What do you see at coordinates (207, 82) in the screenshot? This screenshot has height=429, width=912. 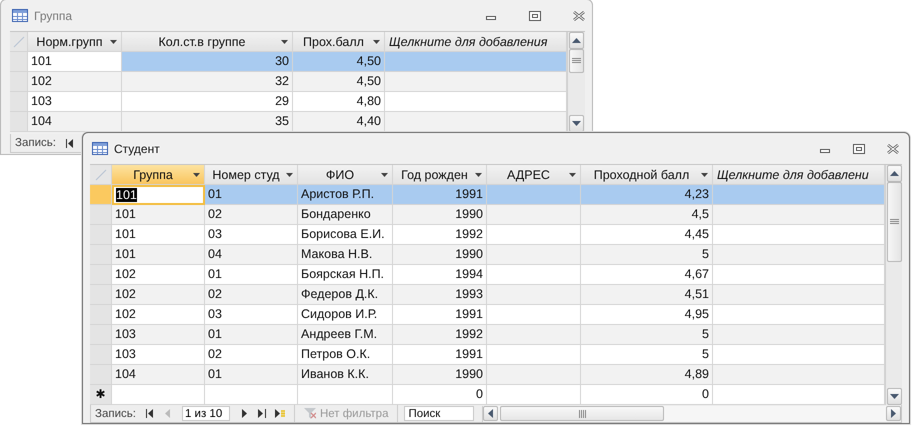 I see `table-cell: 32` at bounding box center [207, 82].